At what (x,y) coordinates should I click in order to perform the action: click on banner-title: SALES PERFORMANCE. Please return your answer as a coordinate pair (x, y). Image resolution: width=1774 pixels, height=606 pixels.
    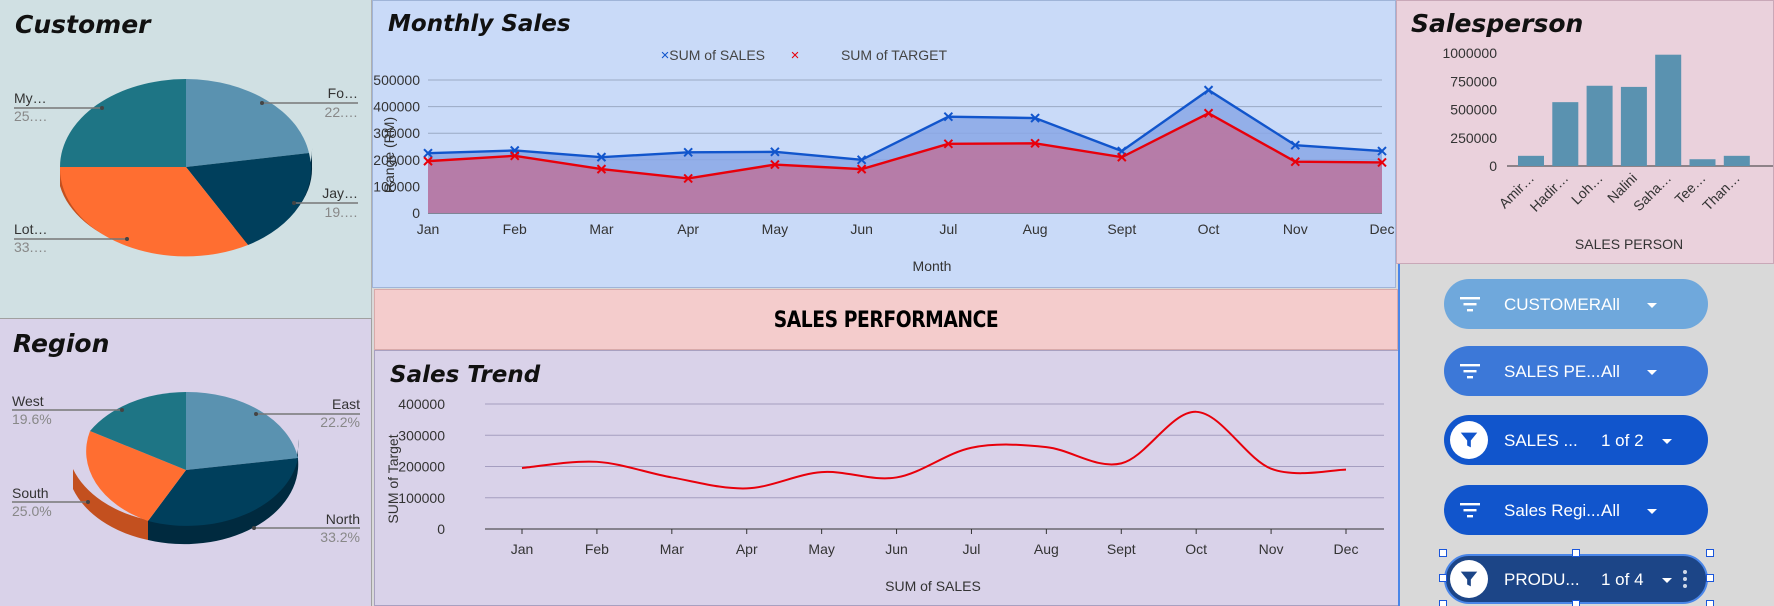
    Looking at the image, I should click on (886, 320).